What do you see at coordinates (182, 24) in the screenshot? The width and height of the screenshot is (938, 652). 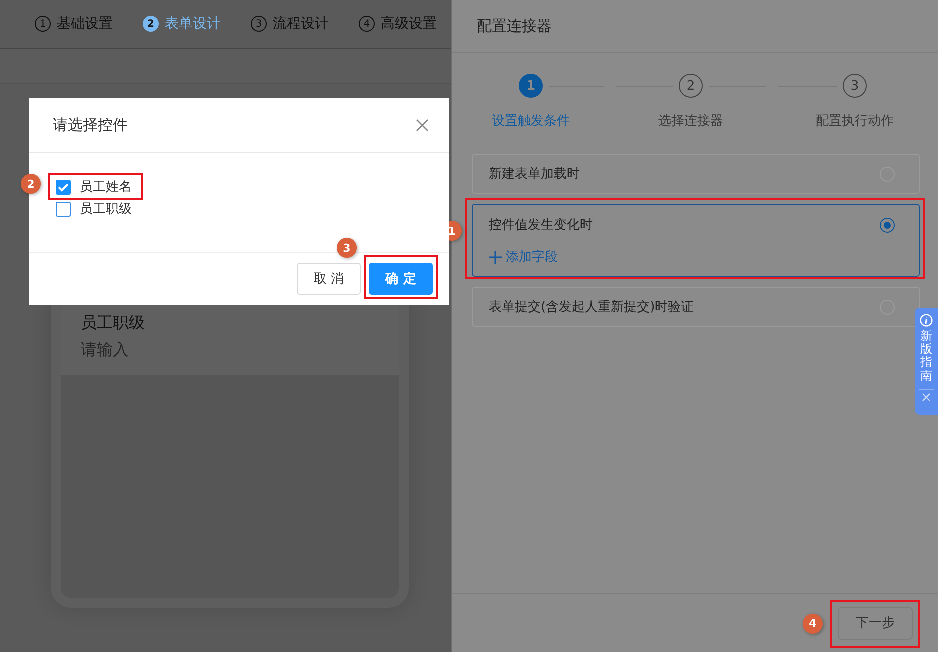 I see `wizard-step: 2 表单设计` at bounding box center [182, 24].